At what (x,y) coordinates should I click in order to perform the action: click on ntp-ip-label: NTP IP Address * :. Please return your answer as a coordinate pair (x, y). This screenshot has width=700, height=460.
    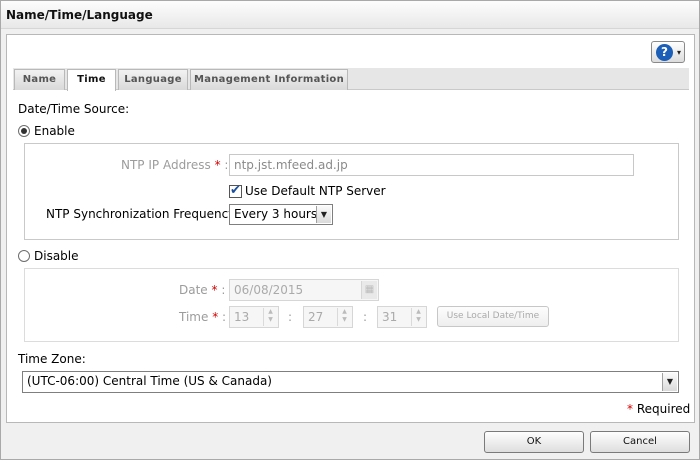
    Looking at the image, I should click on (174, 165).